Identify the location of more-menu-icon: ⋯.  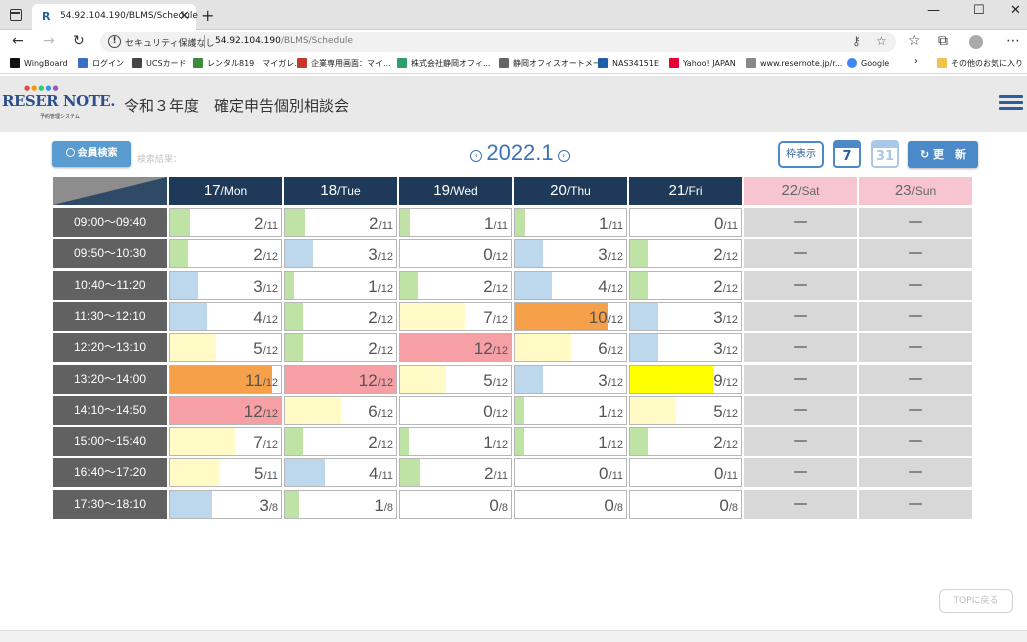
(1013, 41).